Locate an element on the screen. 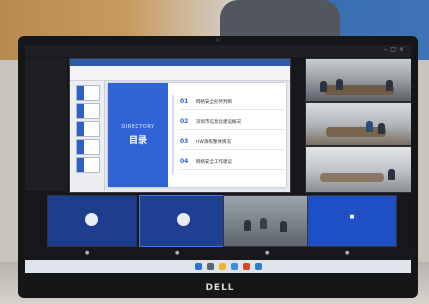 The height and width of the screenshot is (304, 429). mic-icon: ● is located at coordinates (87, 253).